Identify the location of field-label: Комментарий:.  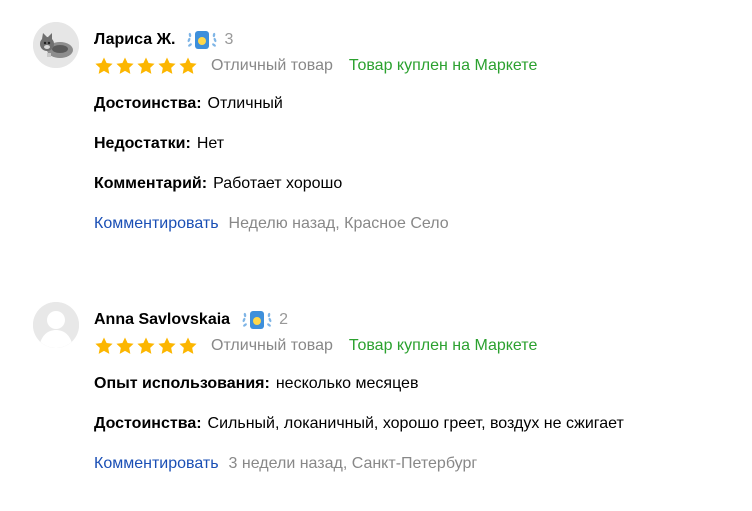
(151, 183).